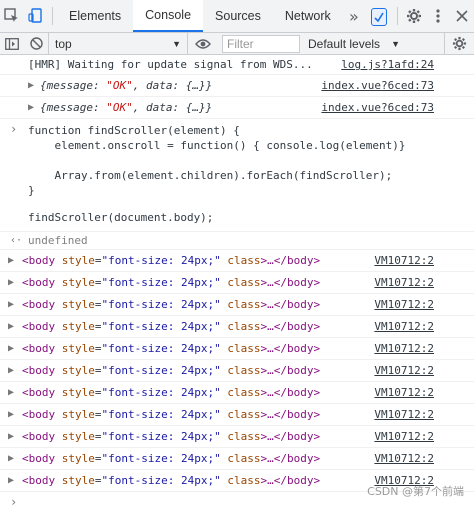 The height and width of the screenshot is (505, 474). Describe the element at coordinates (118, 43) in the screenshot. I see `context-selector: top ▼` at that location.